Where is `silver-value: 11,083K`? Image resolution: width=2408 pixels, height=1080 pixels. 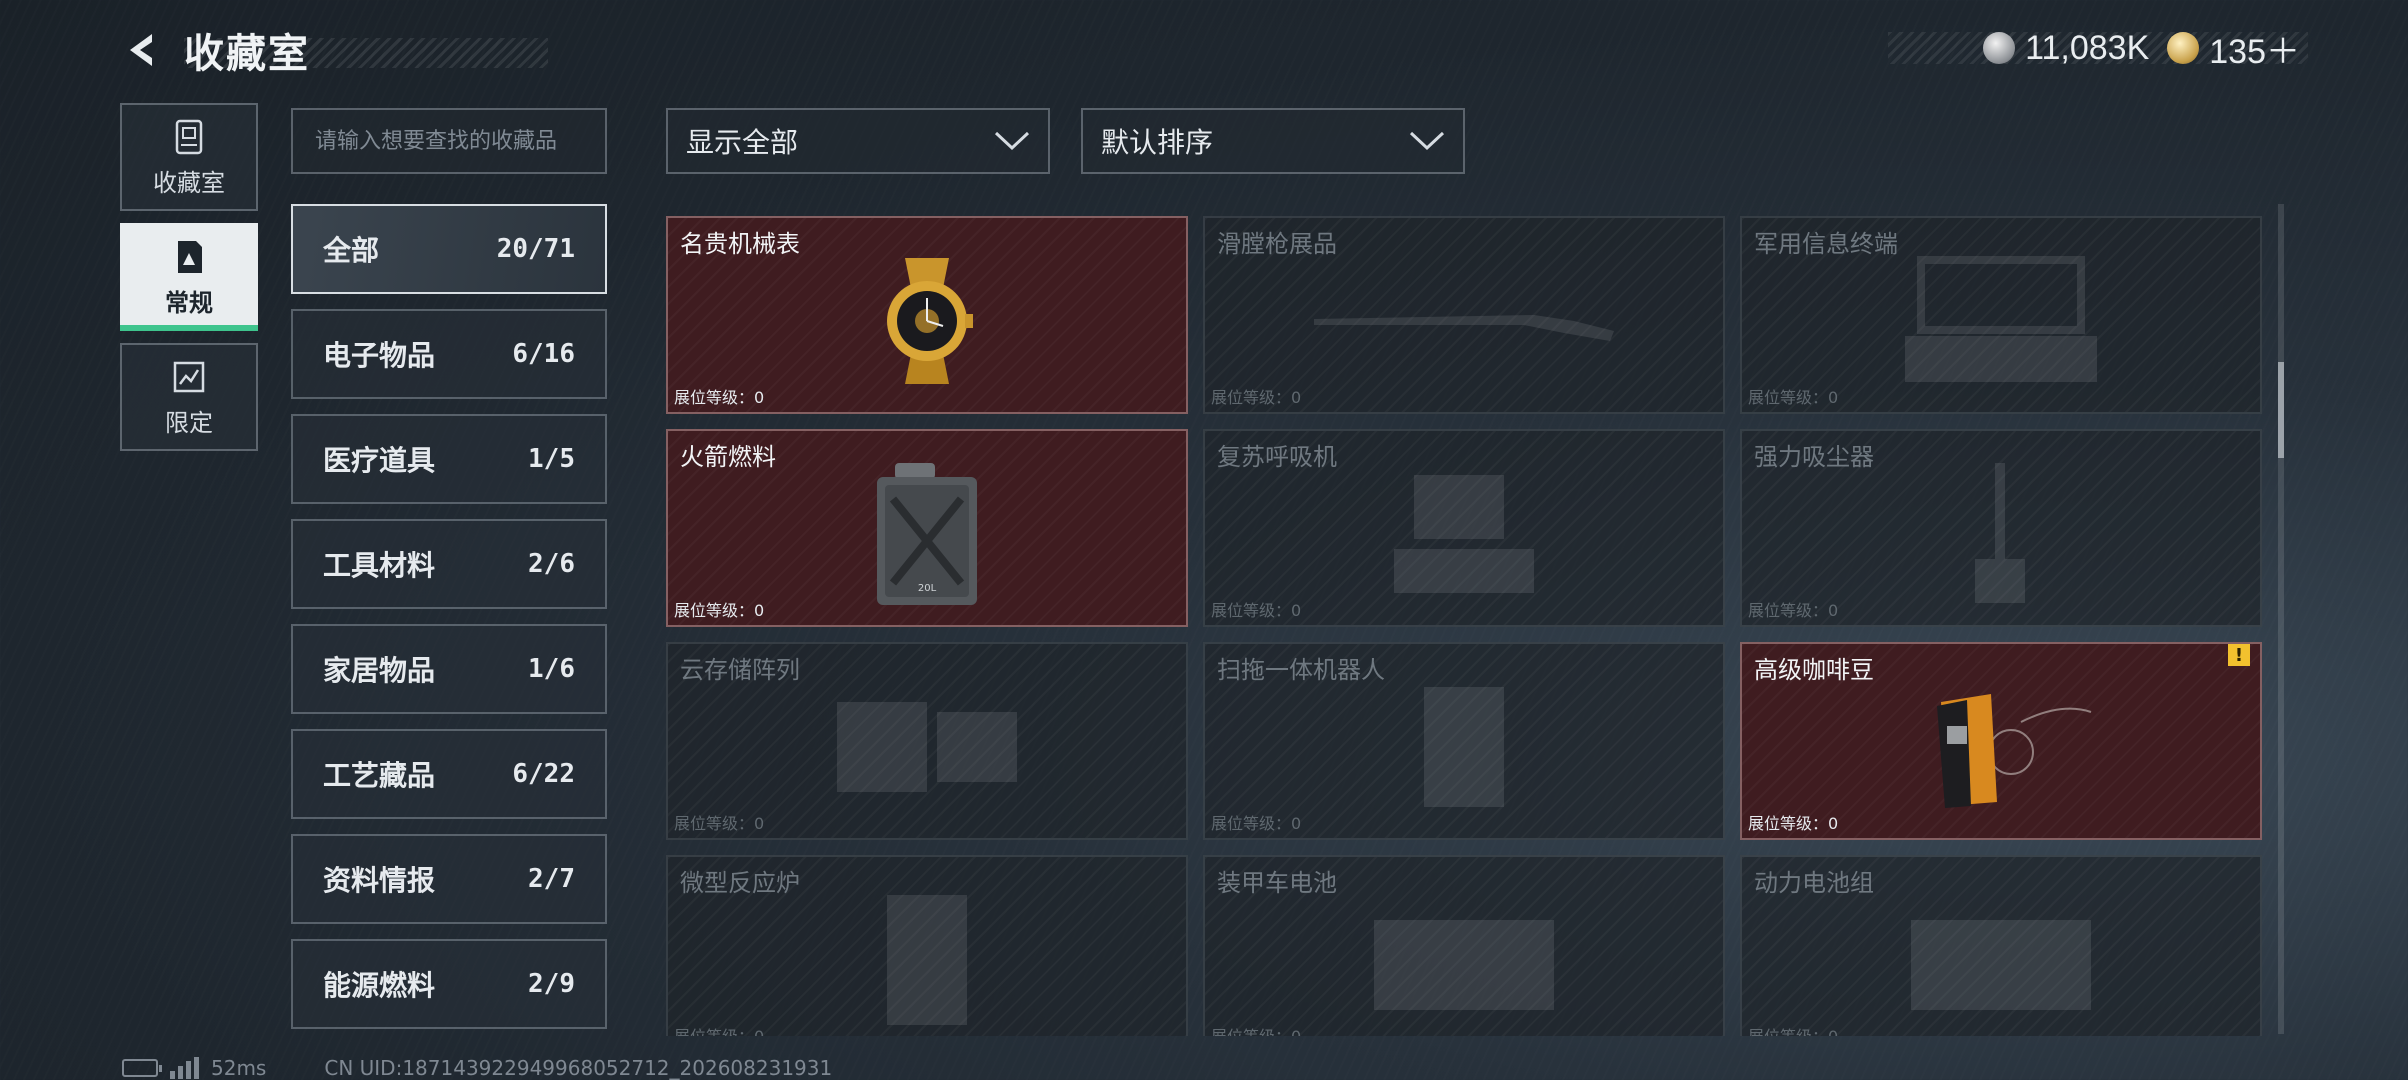 silver-value: 11,083K is located at coordinates (2087, 47).